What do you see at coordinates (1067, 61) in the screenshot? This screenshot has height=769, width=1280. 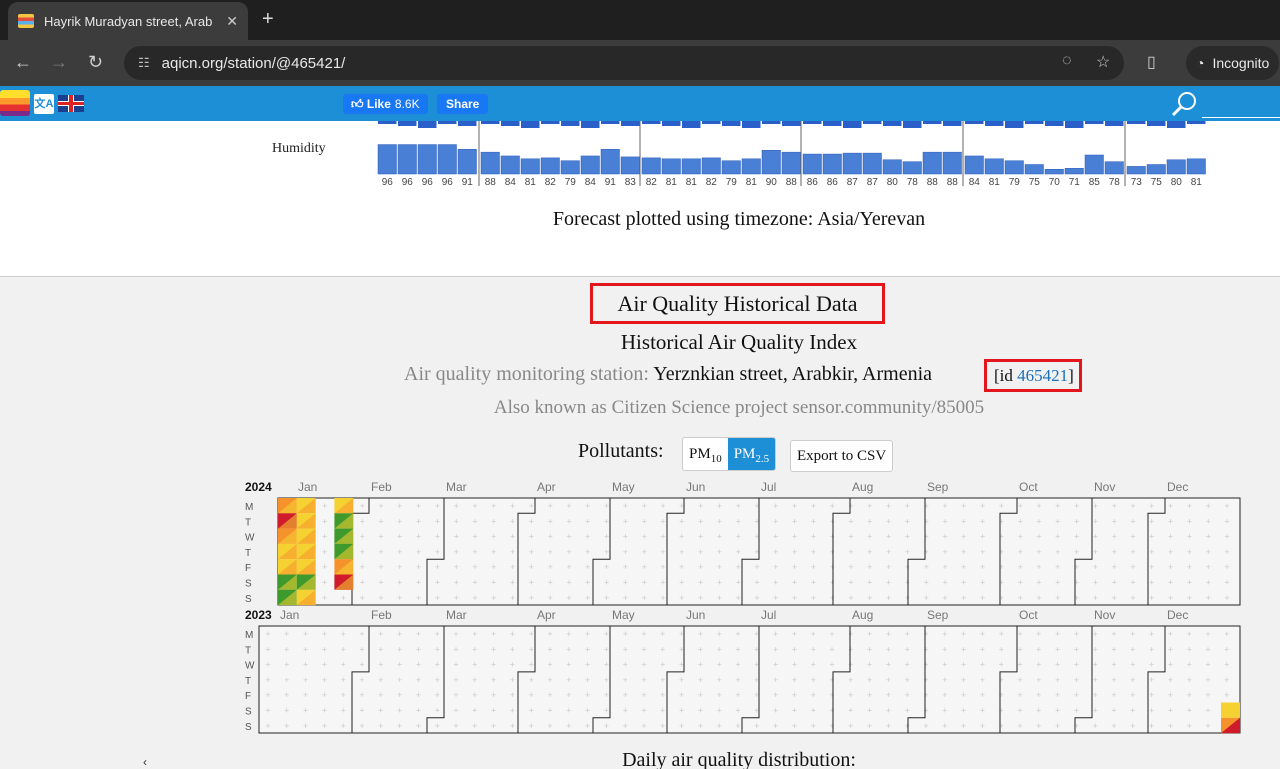 I see `eye-off-icon: ◌` at bounding box center [1067, 61].